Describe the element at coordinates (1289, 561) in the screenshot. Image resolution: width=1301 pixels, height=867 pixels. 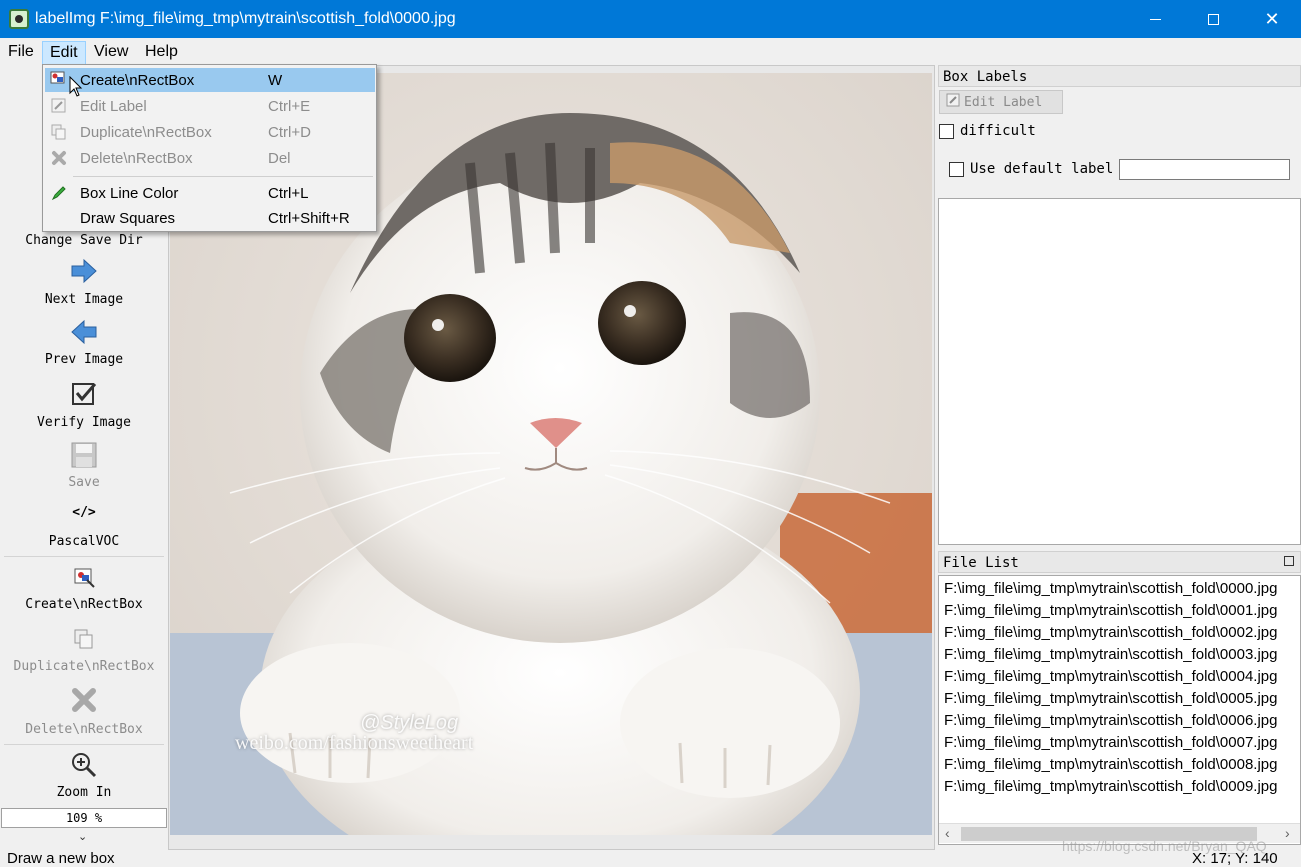
I see `float-panel-icon` at that location.